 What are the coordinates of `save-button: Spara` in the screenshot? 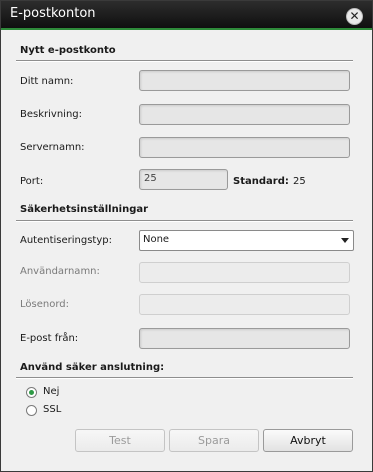 It's located at (214, 440).